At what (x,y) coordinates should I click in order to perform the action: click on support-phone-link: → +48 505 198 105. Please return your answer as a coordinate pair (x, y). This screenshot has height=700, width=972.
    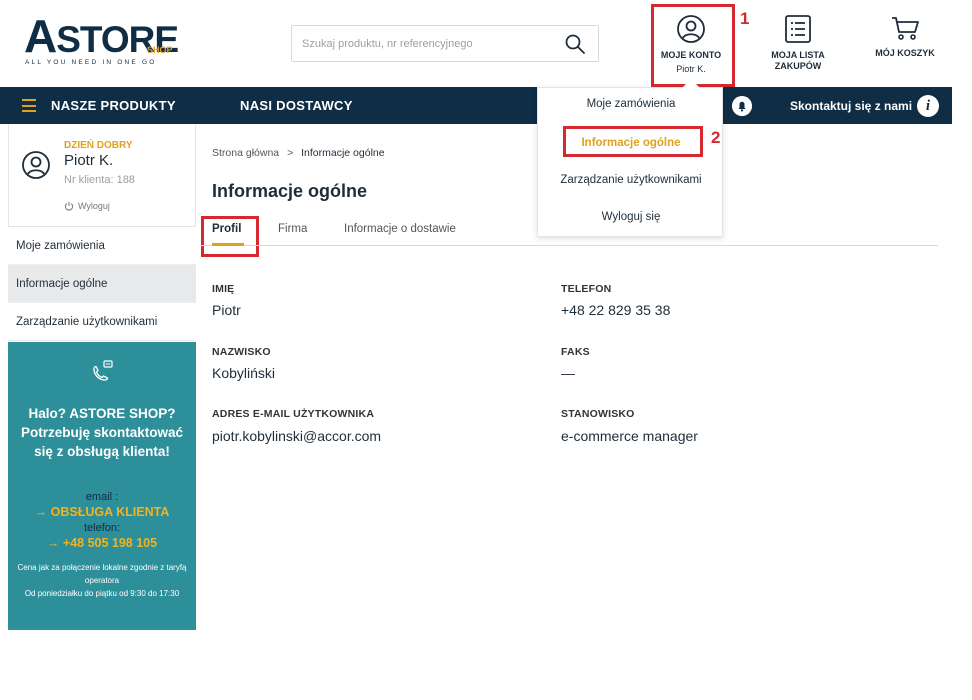
    Looking at the image, I should click on (102, 543).